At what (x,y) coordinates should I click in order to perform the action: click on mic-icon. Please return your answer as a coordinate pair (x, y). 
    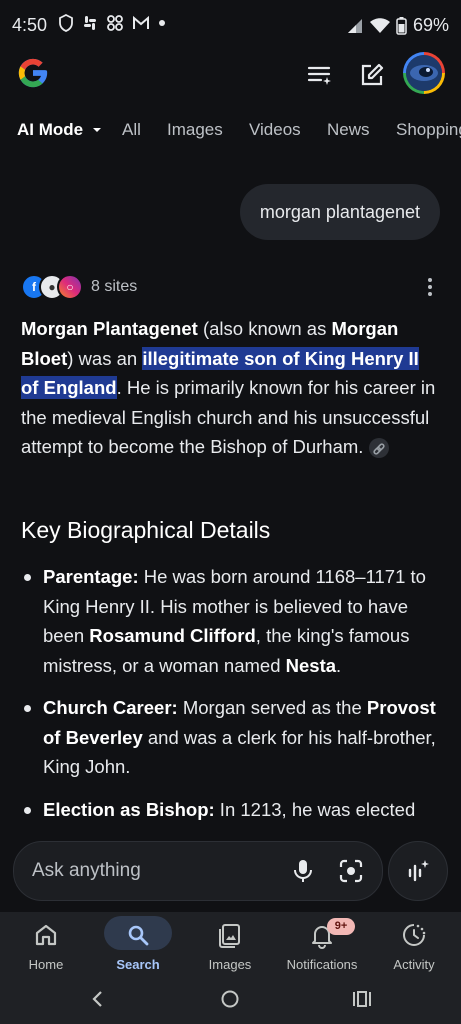
    Looking at the image, I should click on (303, 871).